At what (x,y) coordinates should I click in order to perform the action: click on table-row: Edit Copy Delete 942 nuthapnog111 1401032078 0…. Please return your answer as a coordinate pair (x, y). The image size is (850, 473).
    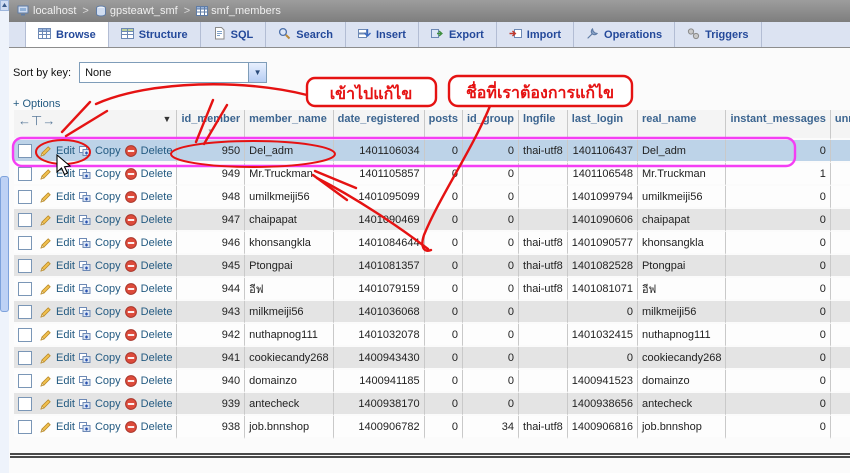
    Looking at the image, I should click on (432, 335).